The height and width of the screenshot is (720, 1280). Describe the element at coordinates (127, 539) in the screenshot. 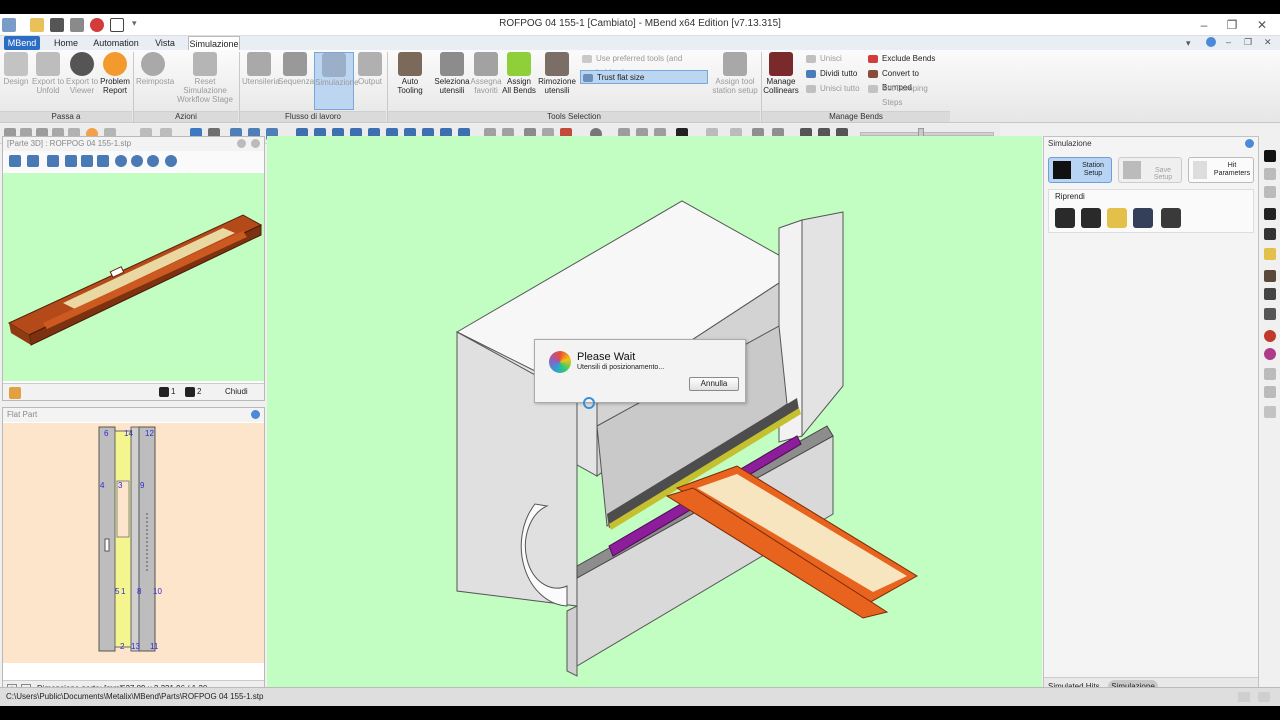

I see `flat-part-drawing` at that location.